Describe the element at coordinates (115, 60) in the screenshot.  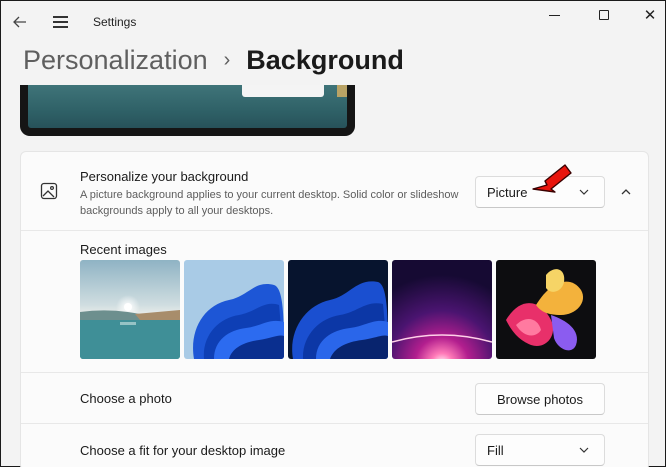
I see `breadcrumb-personalization: Personalization` at that location.